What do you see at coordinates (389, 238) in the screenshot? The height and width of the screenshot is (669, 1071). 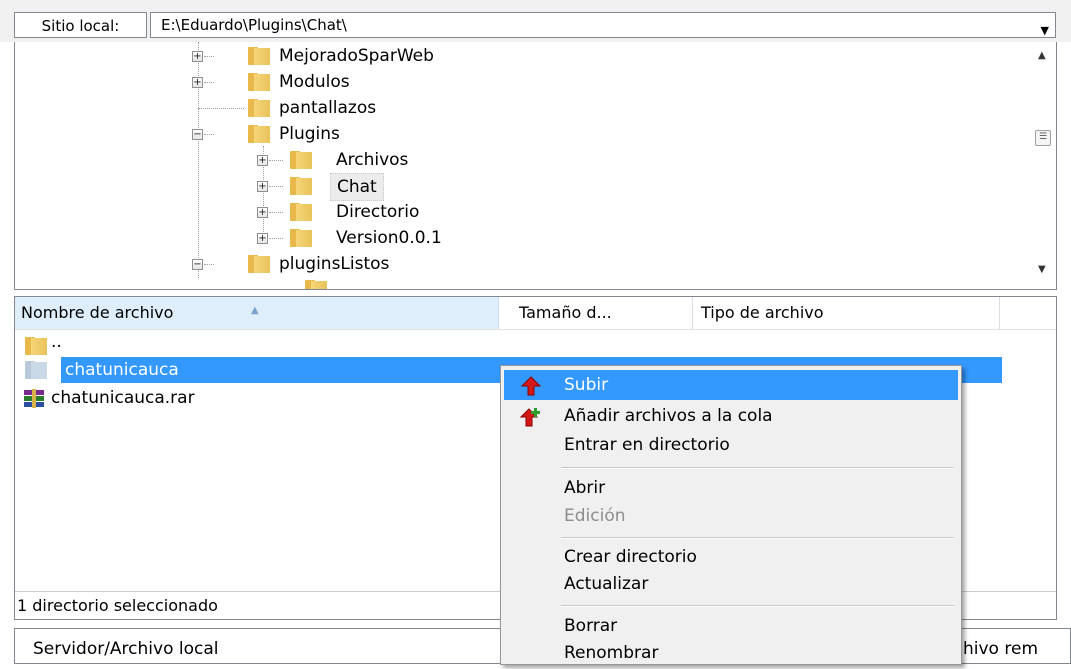 I see `tree-item-label: Version0.0.1` at bounding box center [389, 238].